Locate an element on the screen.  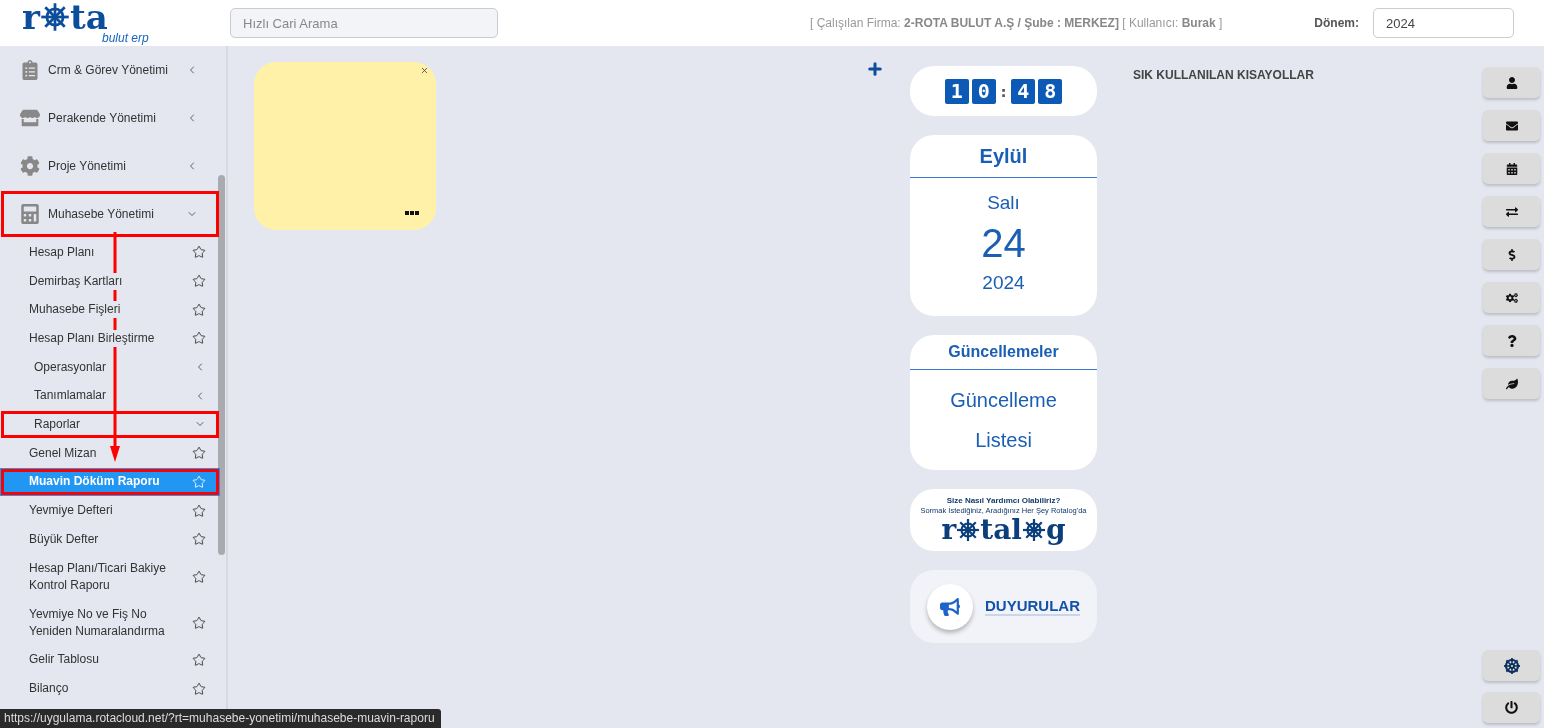
menu-item: Demirbaş Kartları is located at coordinates (110, 281).